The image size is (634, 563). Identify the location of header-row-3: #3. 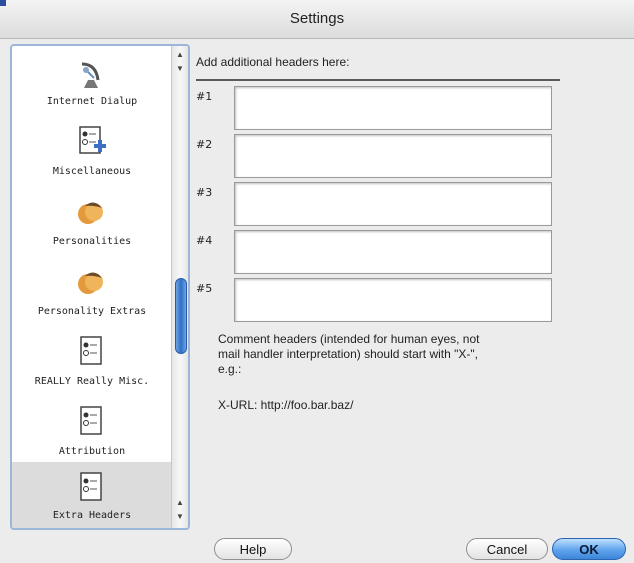
(376, 205).